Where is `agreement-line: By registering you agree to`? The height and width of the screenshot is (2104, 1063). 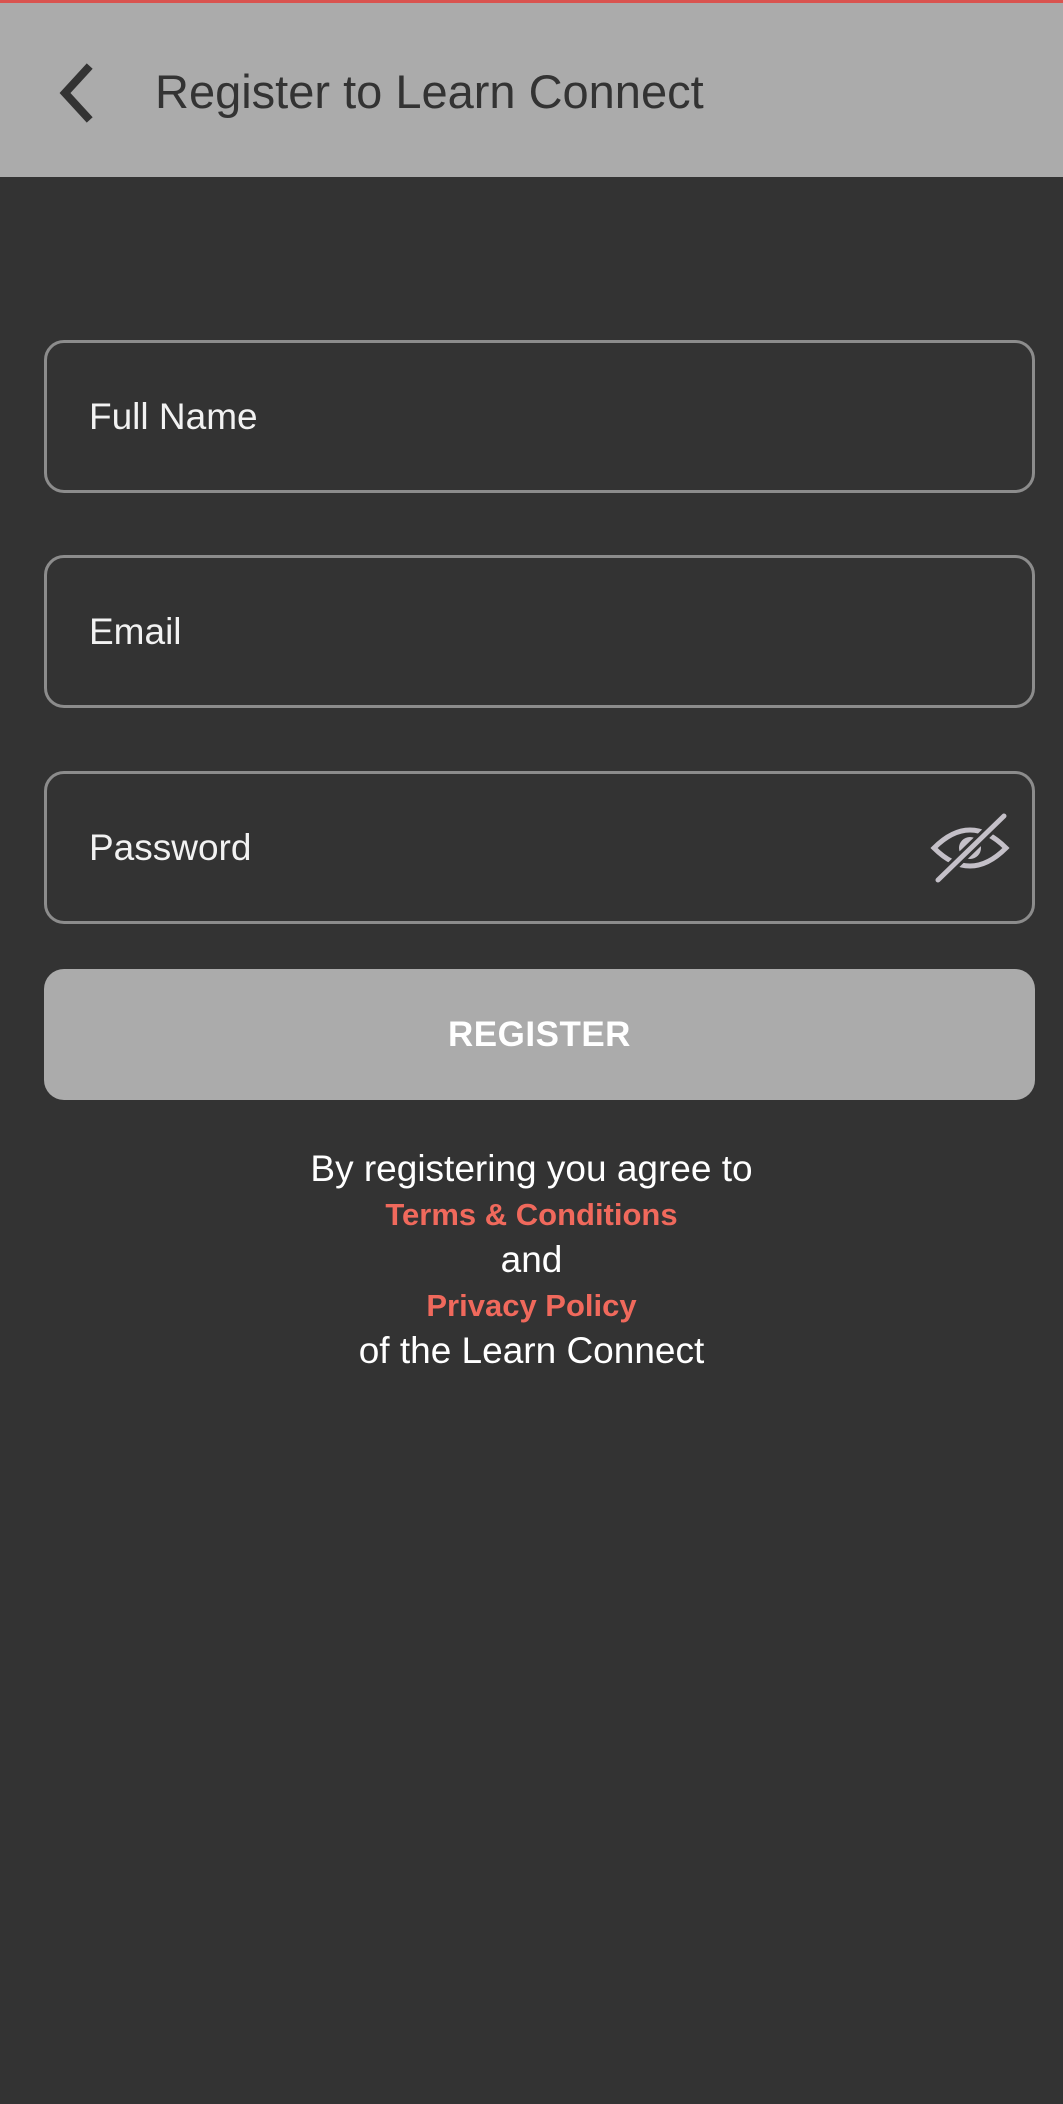 agreement-line: By registering you agree to is located at coordinates (531, 1168).